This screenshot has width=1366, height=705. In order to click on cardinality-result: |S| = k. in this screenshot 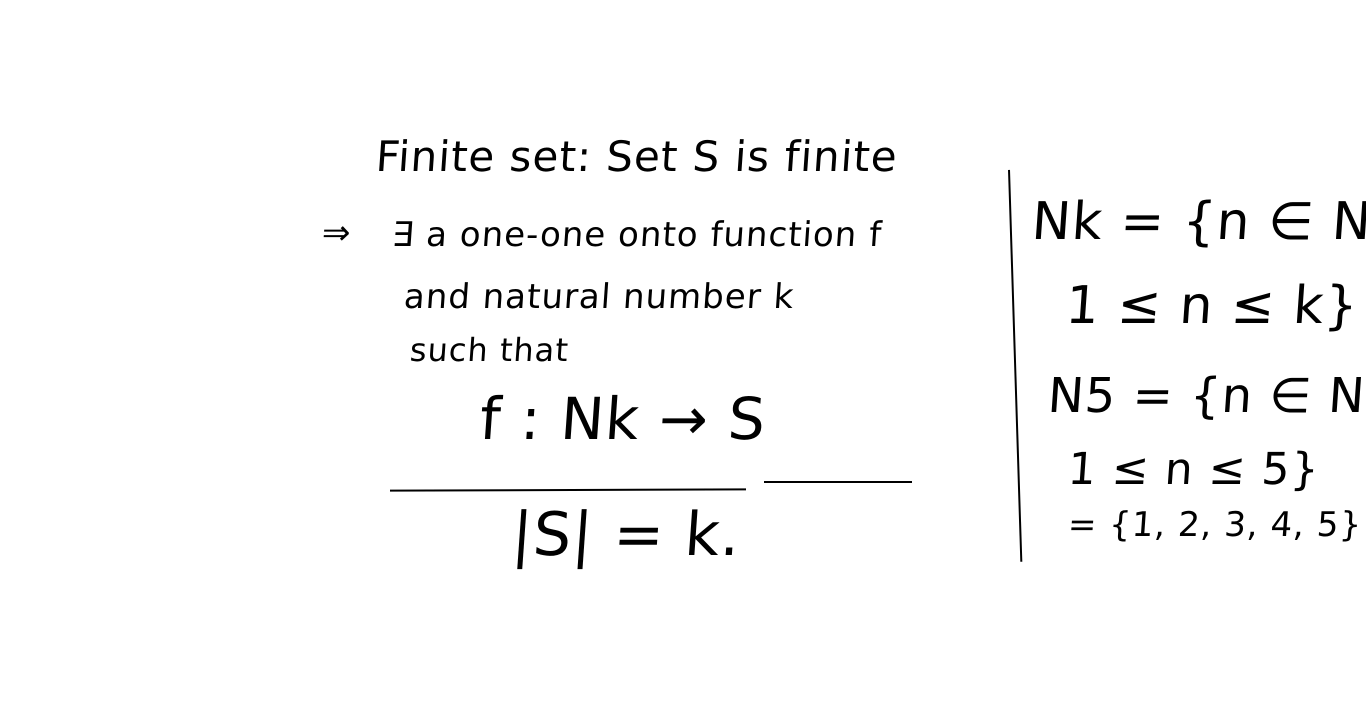, I will do `click(626, 535)`.